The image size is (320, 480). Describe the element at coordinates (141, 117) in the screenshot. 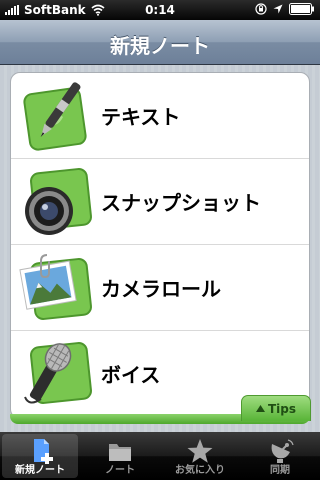

I see `option-label: テキスト` at that location.